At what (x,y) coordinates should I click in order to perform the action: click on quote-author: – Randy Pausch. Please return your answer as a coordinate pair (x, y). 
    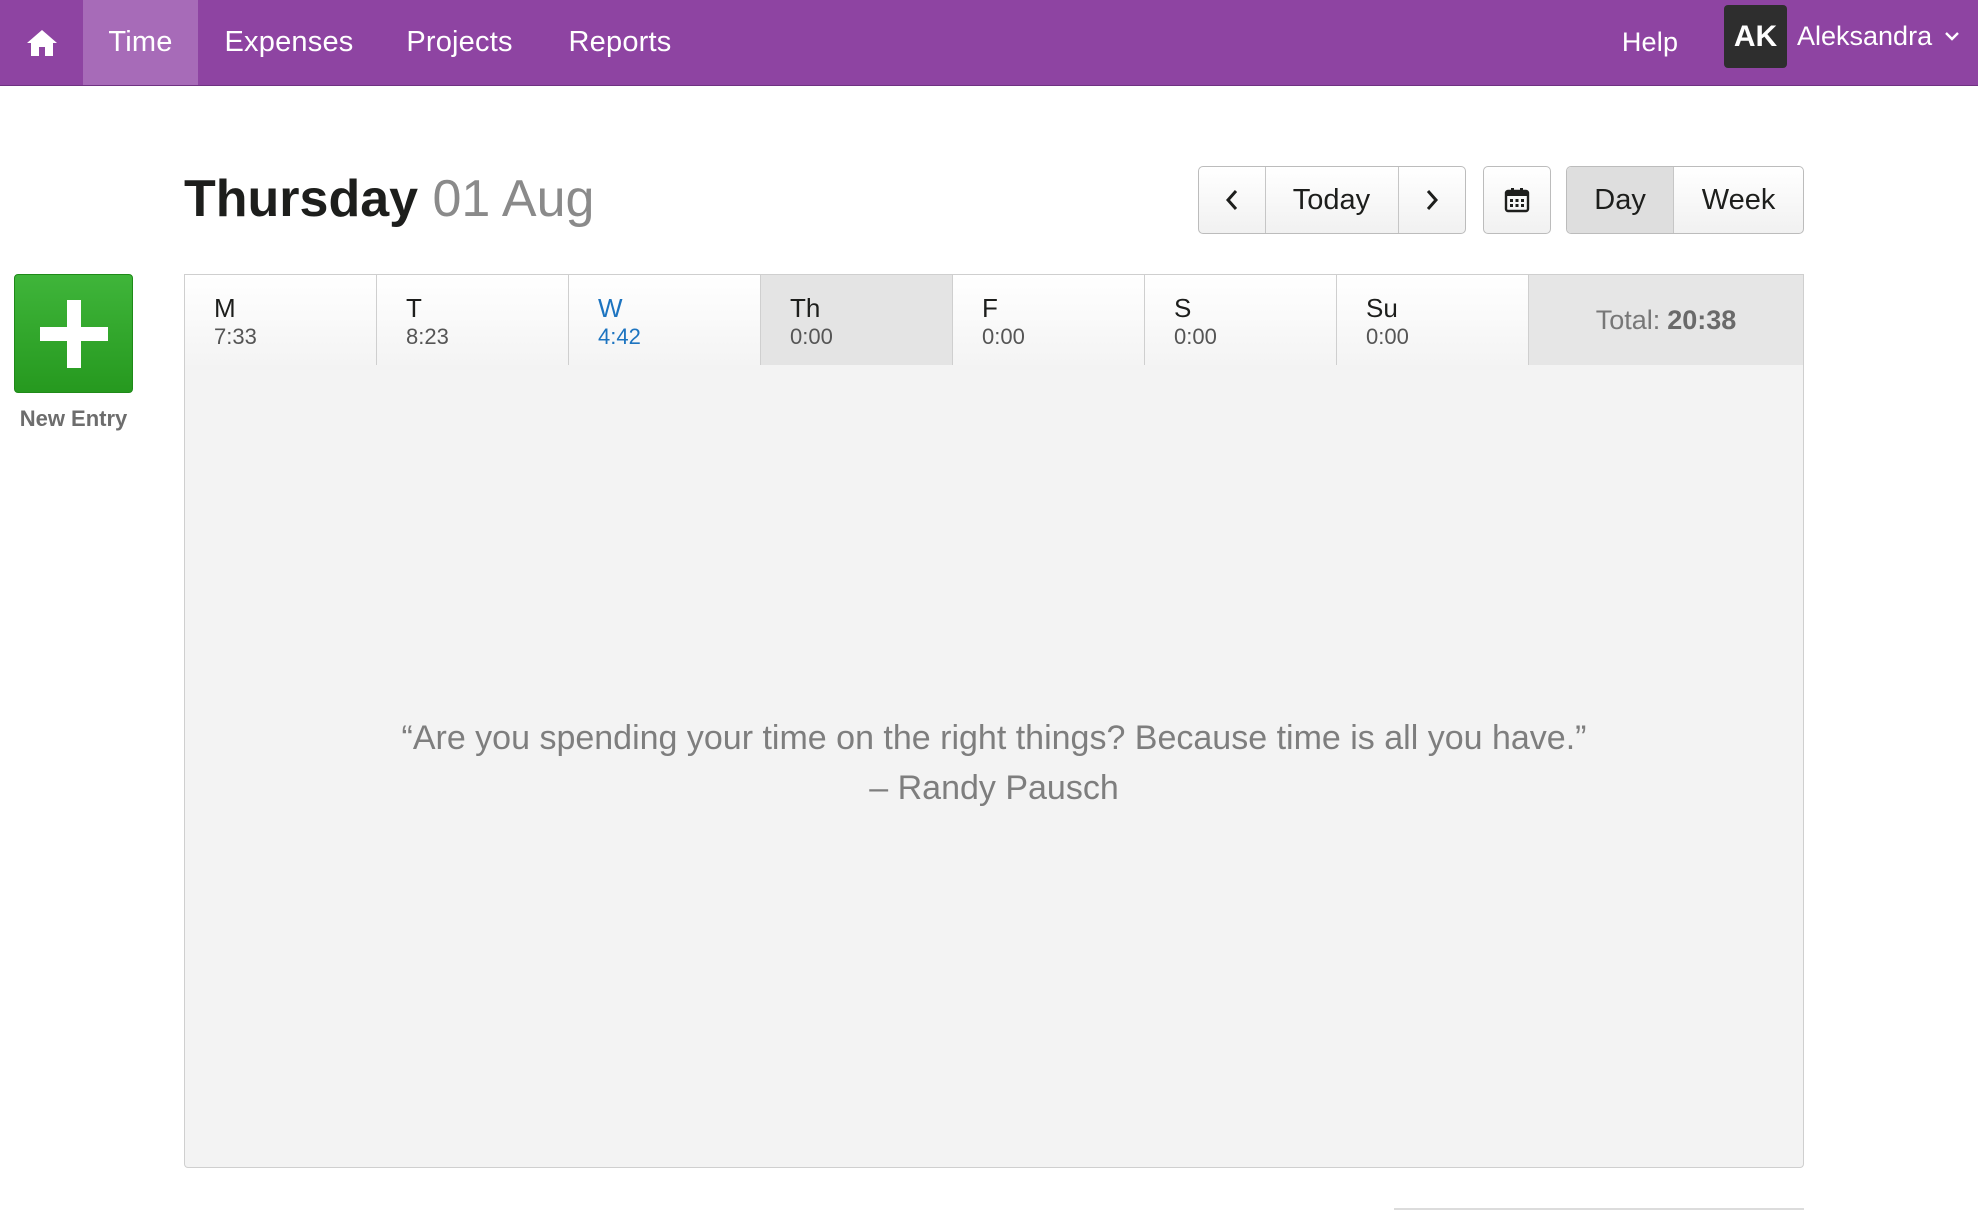
    Looking at the image, I should click on (994, 788).